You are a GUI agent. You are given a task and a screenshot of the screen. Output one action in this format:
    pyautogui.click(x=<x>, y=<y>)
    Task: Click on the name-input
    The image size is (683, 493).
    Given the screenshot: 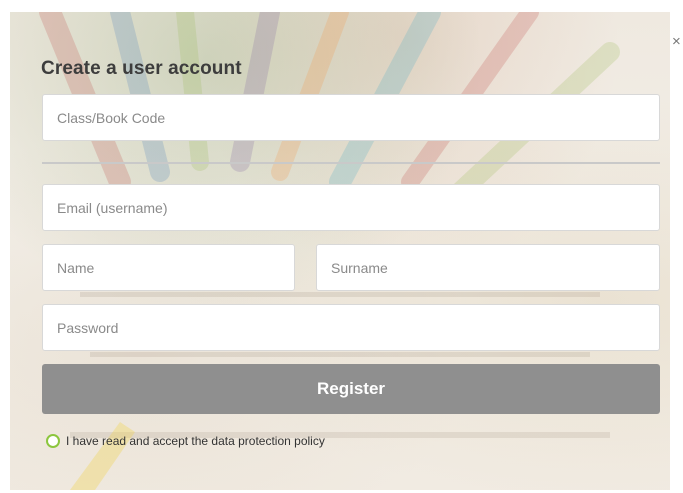 What is the action you would take?
    pyautogui.click(x=168, y=267)
    